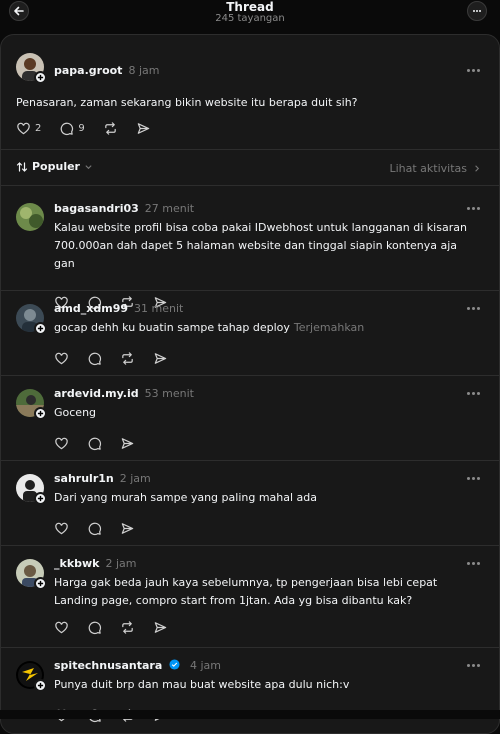 This screenshot has height=734, width=500. I want to click on comment-count: 9, so click(81, 128).